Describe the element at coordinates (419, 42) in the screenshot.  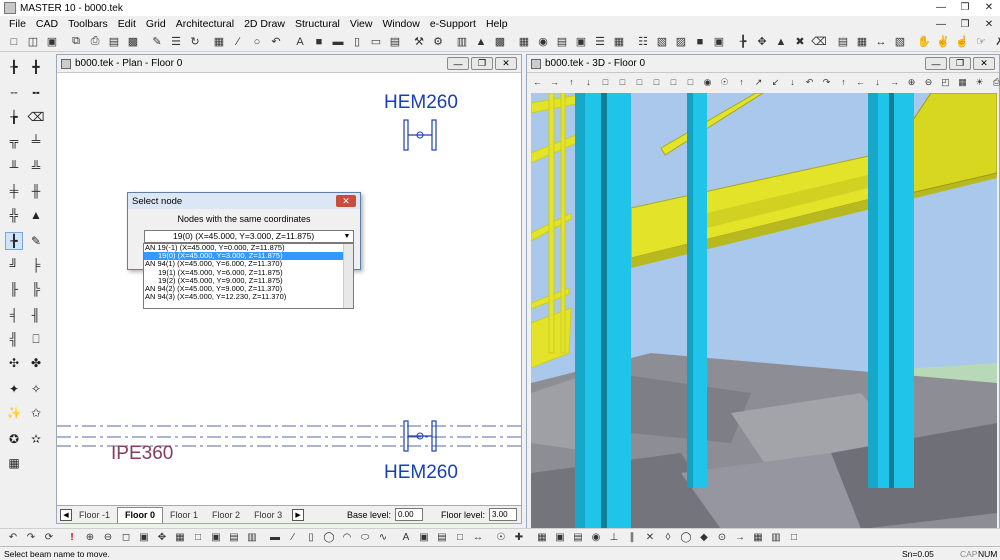
I see `tools-icon: ⚒` at that location.